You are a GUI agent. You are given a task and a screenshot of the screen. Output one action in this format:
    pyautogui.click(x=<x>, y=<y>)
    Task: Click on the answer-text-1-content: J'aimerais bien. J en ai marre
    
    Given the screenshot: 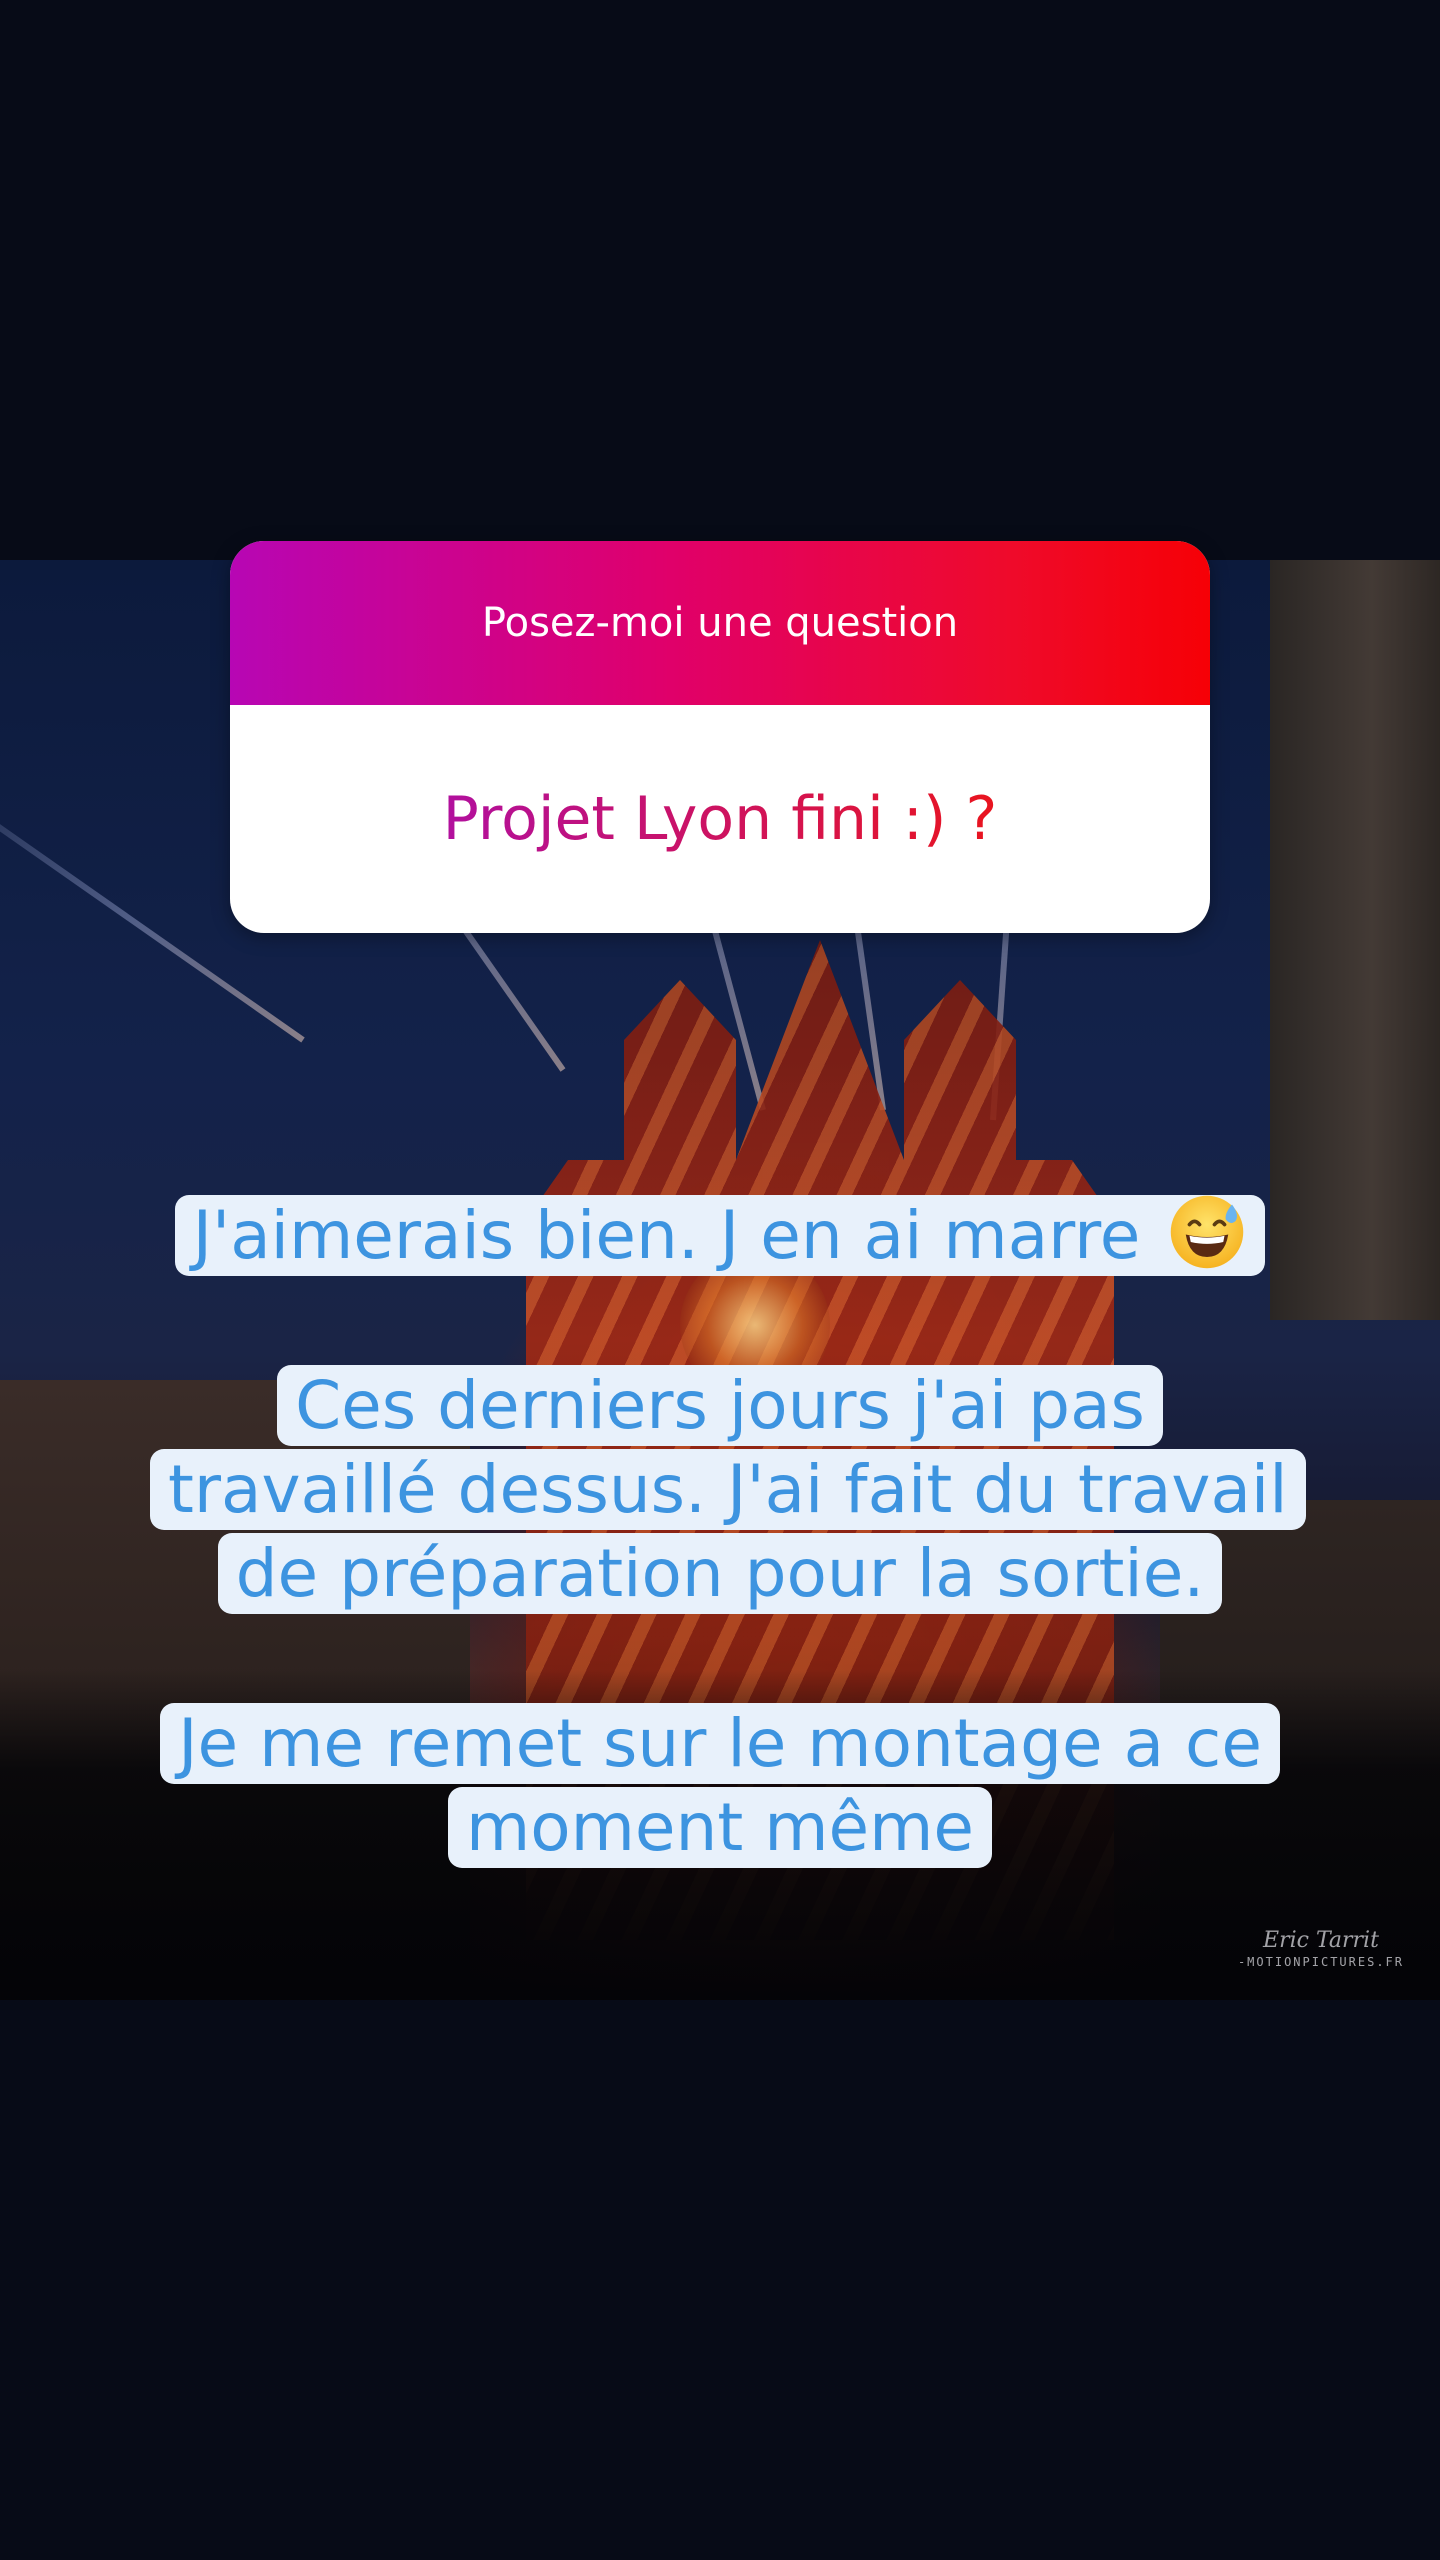 What is the action you would take?
    pyautogui.click(x=666, y=1235)
    